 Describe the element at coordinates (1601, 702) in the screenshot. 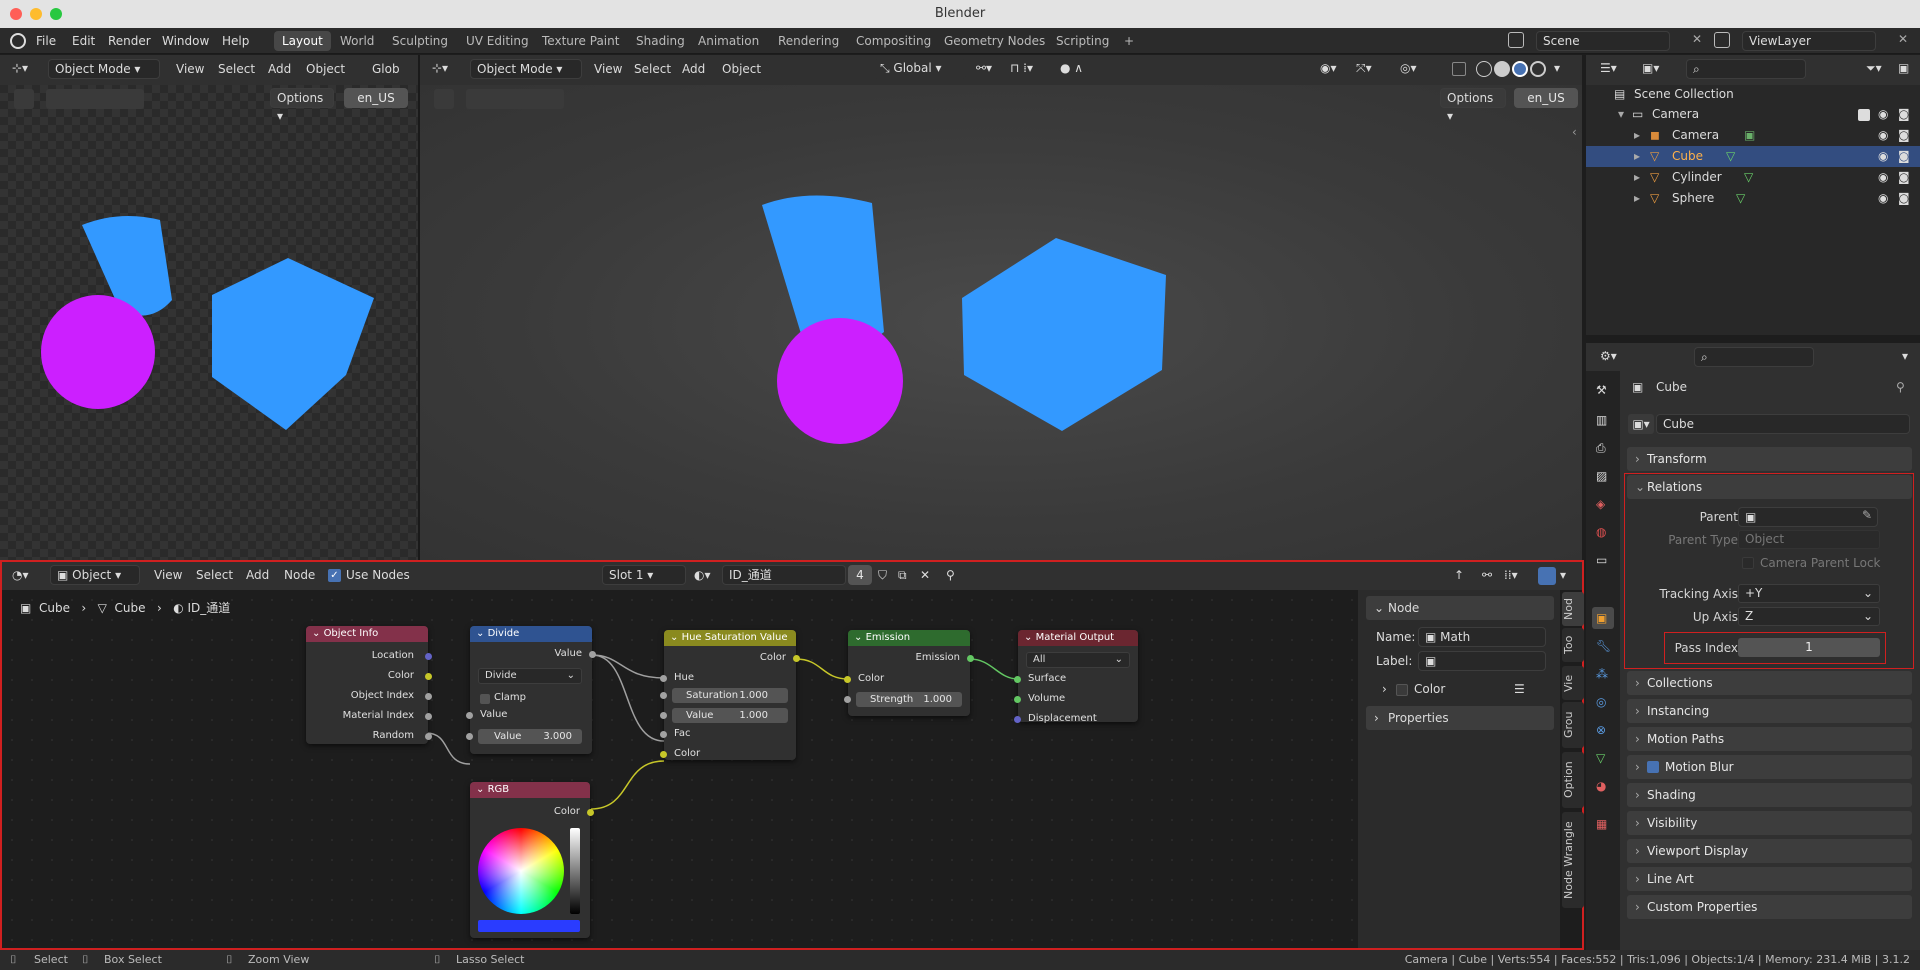

I see `physics-tab-icon: ◎` at that location.